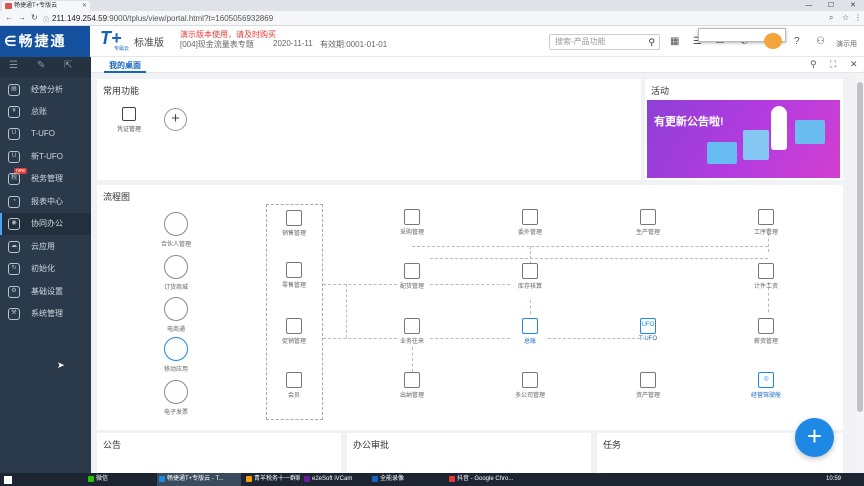 Image resolution: width=864 pixels, height=486 pixels. I want to click on flow-r3-2: UFO T-UFO, so click(648, 330).